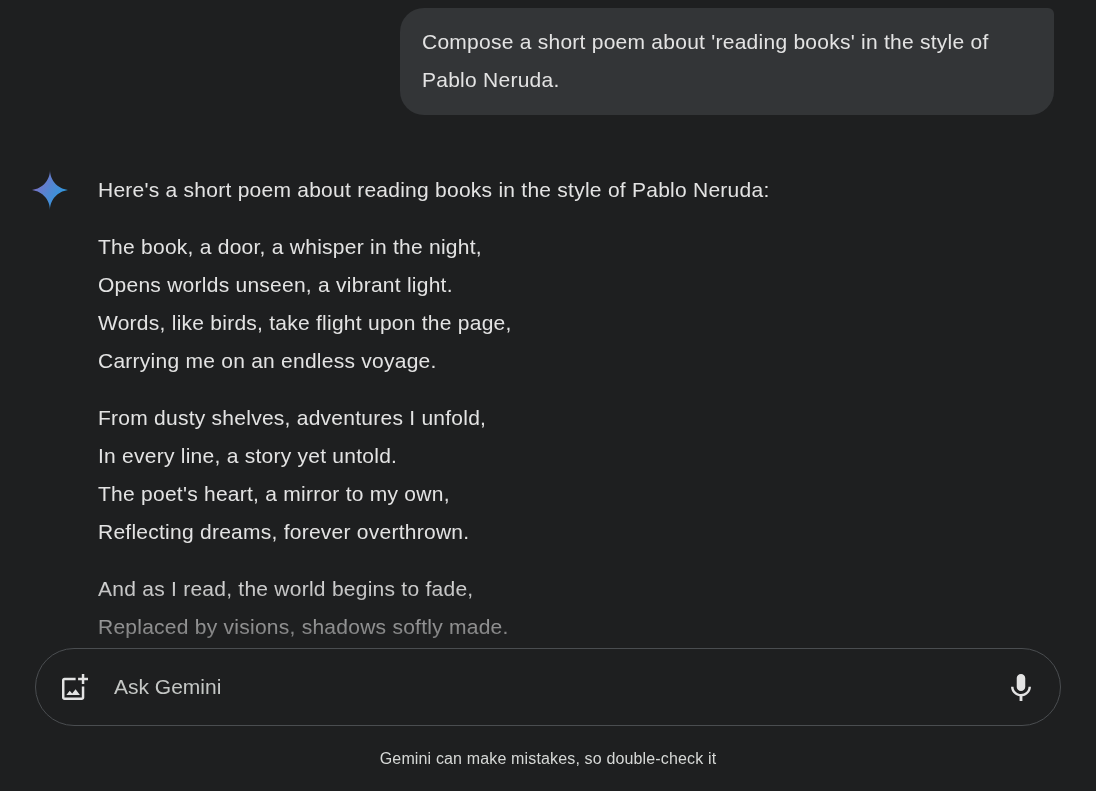 The image size is (1096, 791). Describe the element at coordinates (75, 687) in the screenshot. I see `add-image-icon` at that location.